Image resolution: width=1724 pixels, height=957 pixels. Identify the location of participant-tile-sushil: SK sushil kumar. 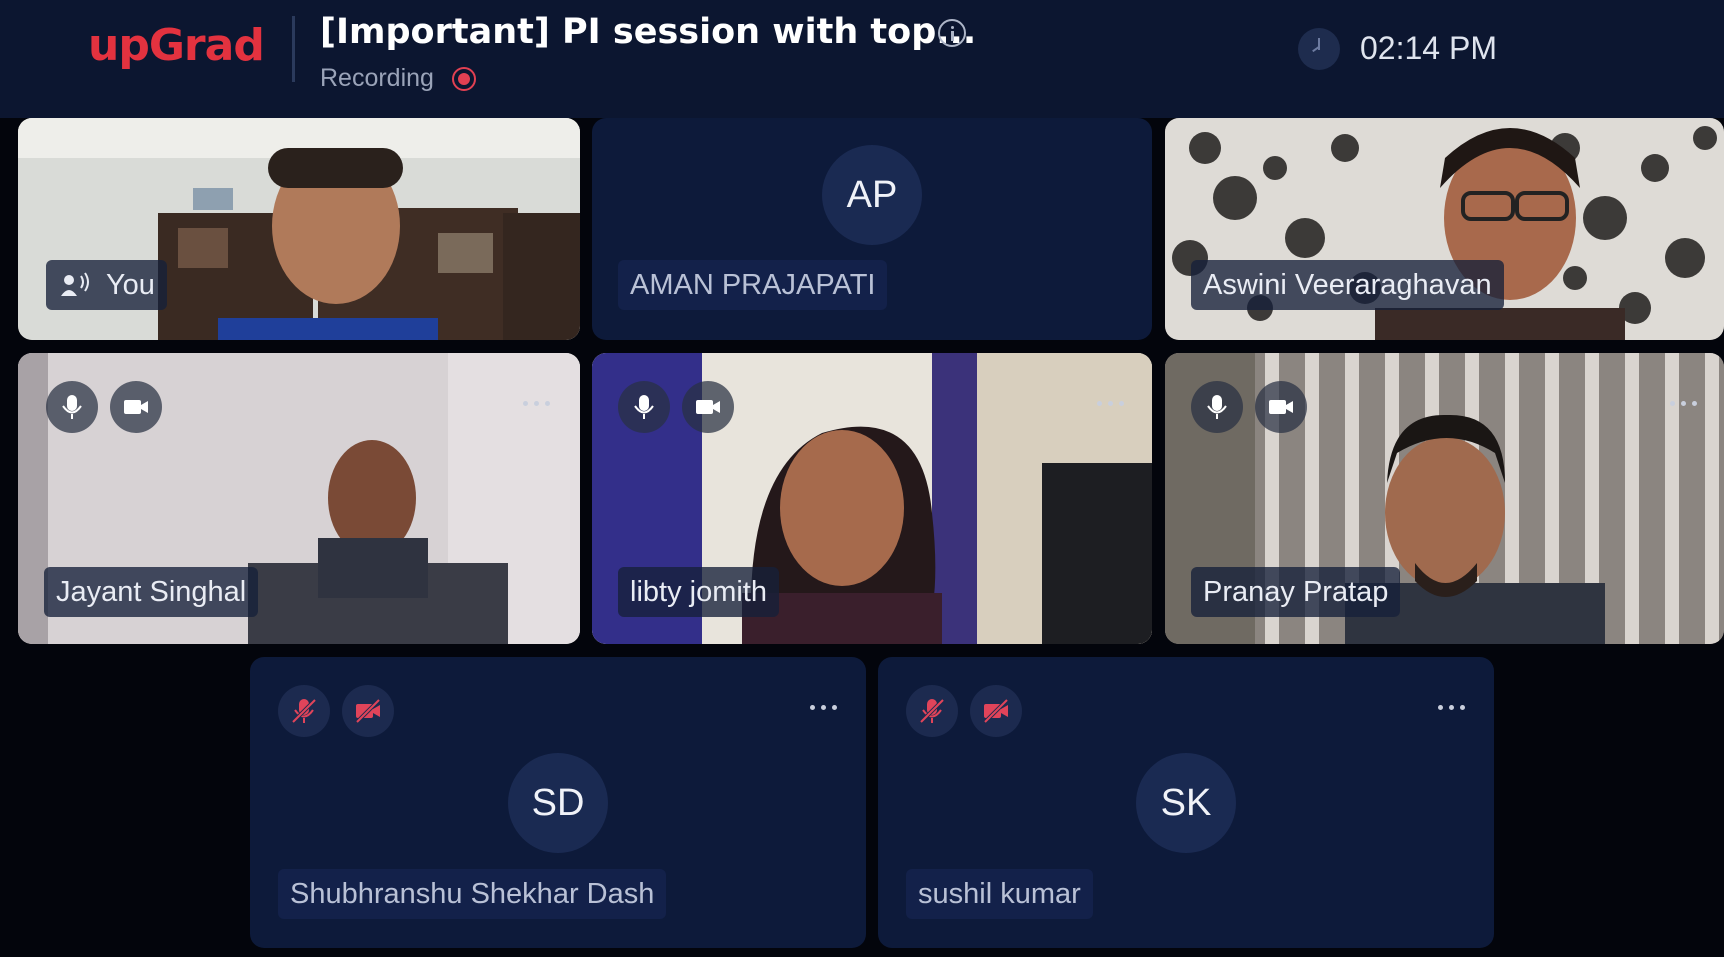
(1186, 802).